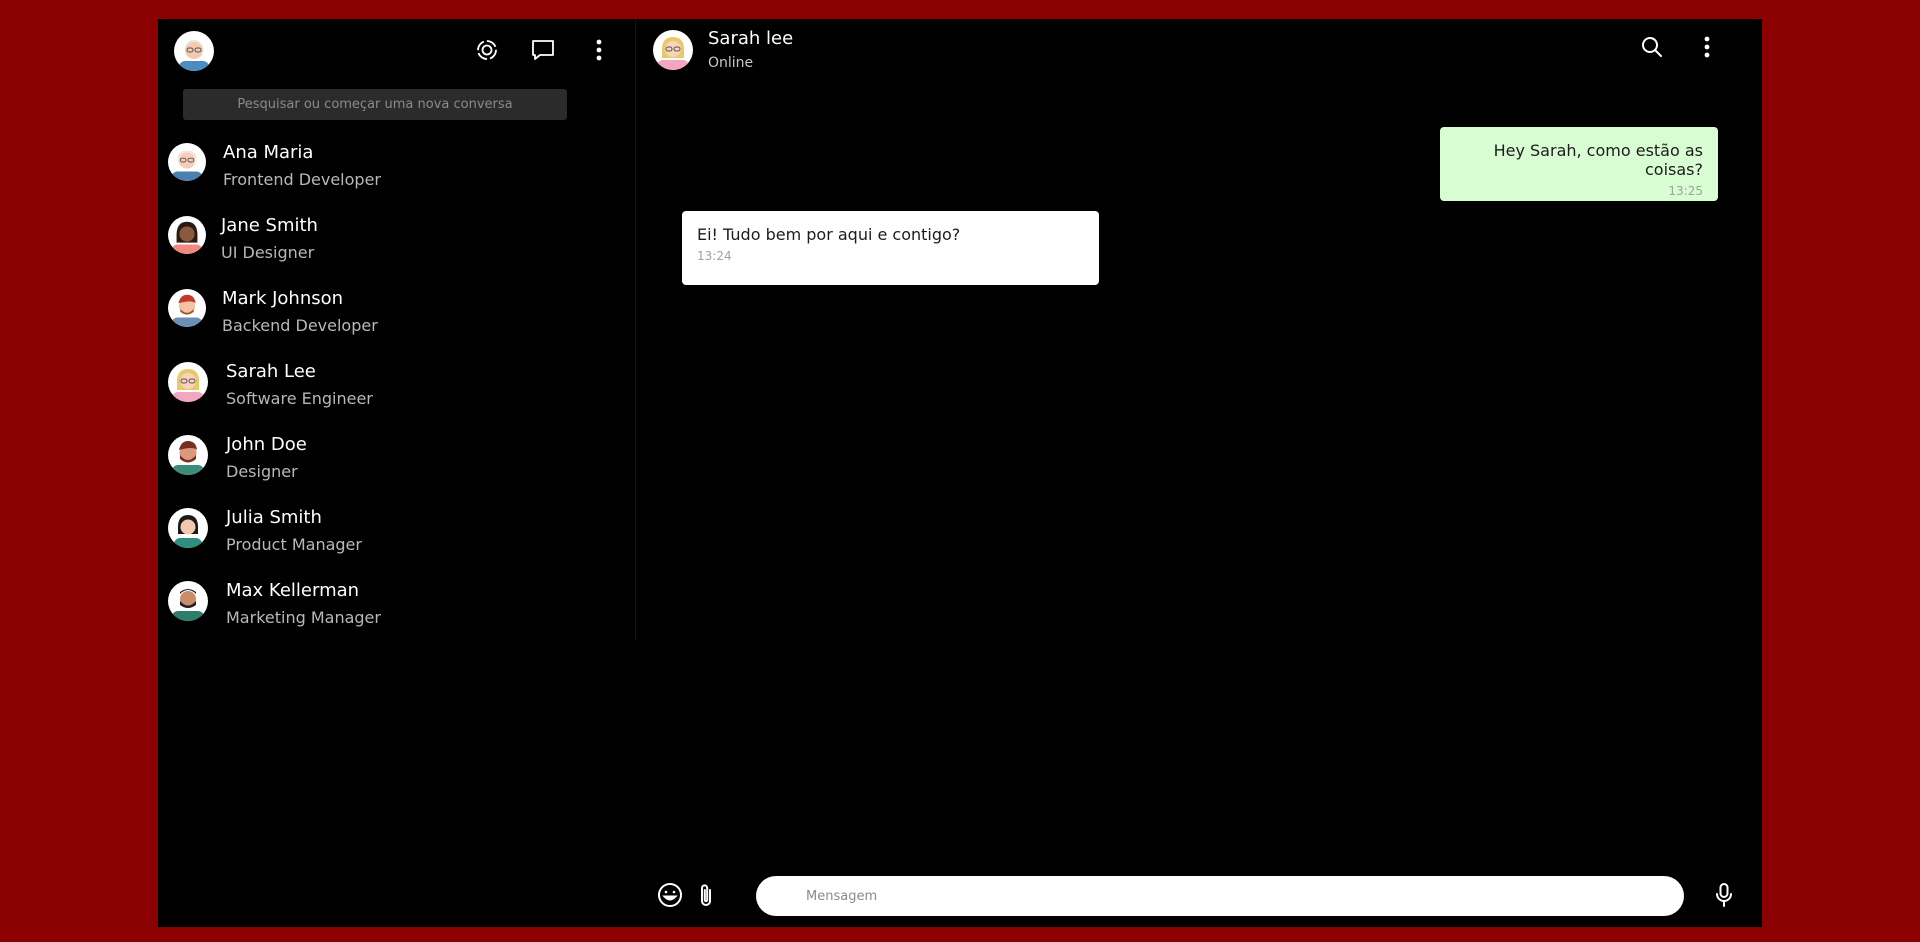 This screenshot has width=1920, height=942. What do you see at coordinates (396, 459) in the screenshot?
I see `contact-item: John Doe Designer` at bounding box center [396, 459].